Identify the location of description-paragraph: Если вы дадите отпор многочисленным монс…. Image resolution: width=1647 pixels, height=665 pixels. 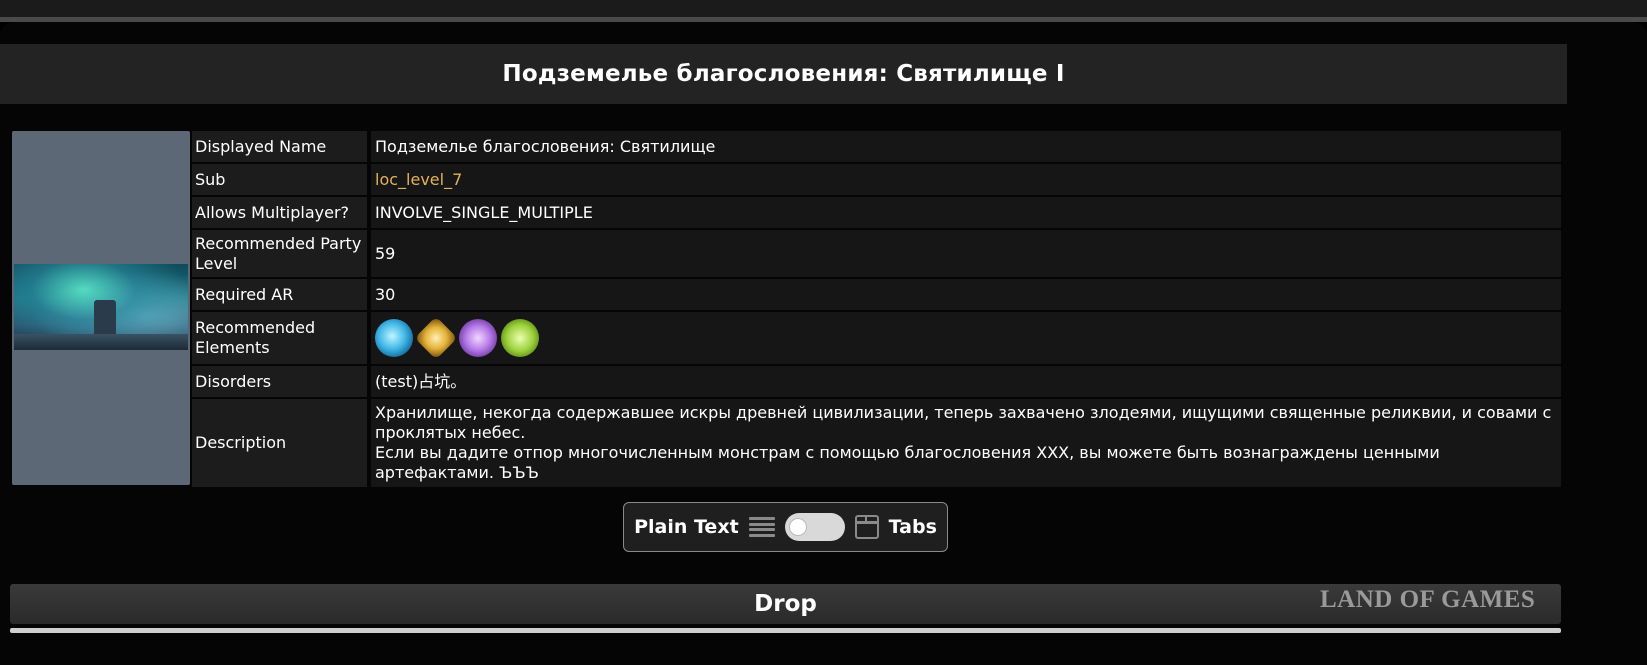
(907, 462).